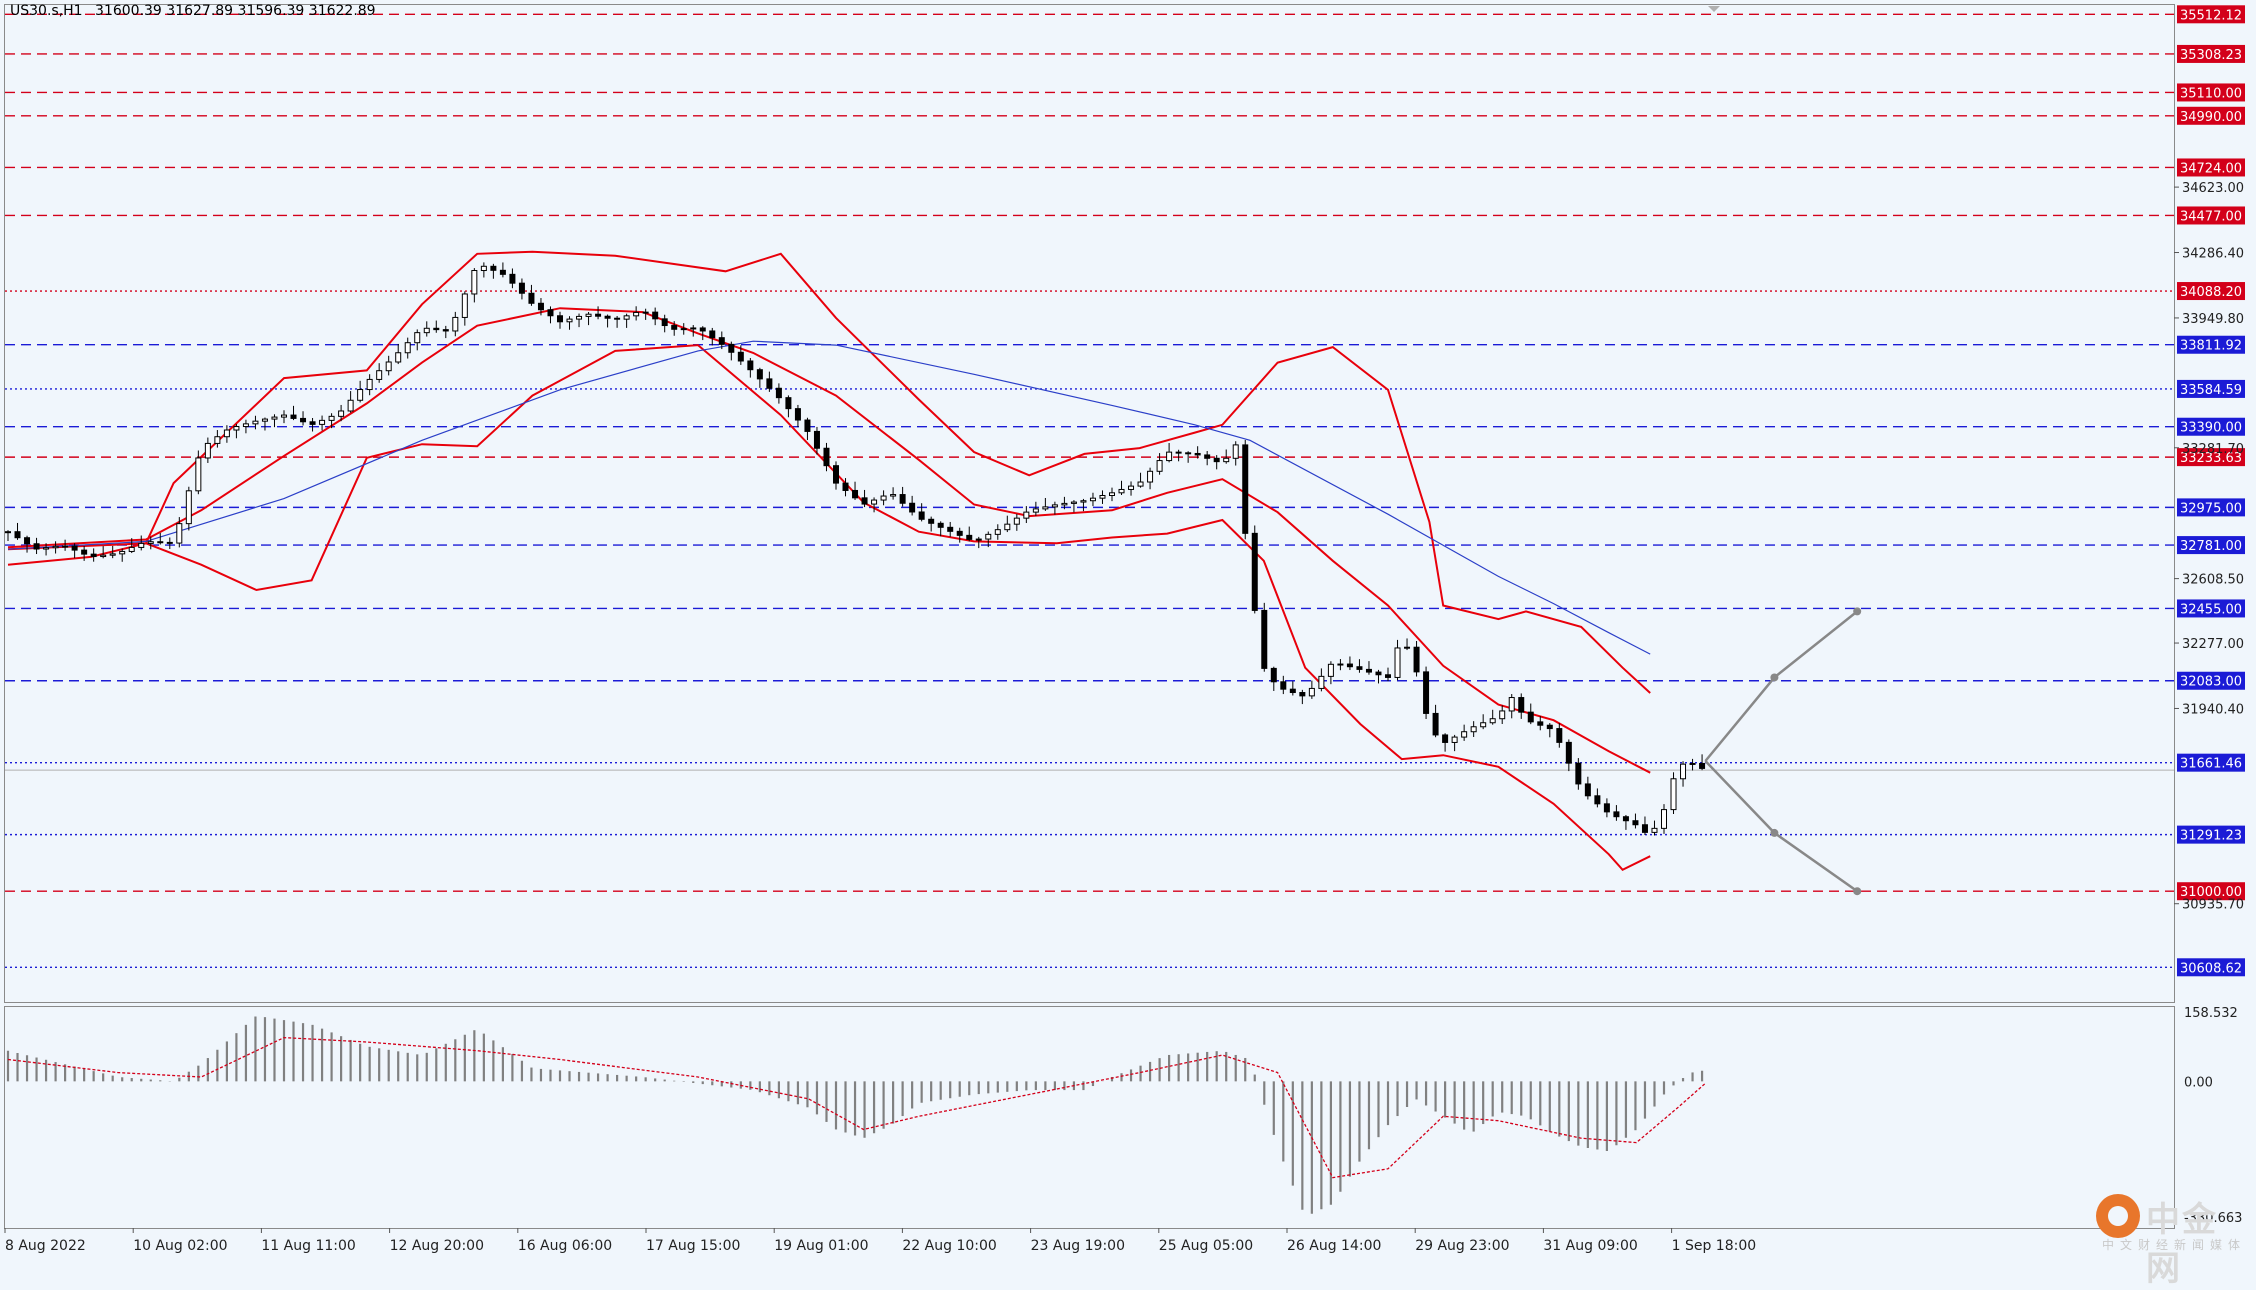  What do you see at coordinates (2174, 1245) in the screenshot?
I see `logo-subtitle: 中文财经新闻媒体` at bounding box center [2174, 1245].